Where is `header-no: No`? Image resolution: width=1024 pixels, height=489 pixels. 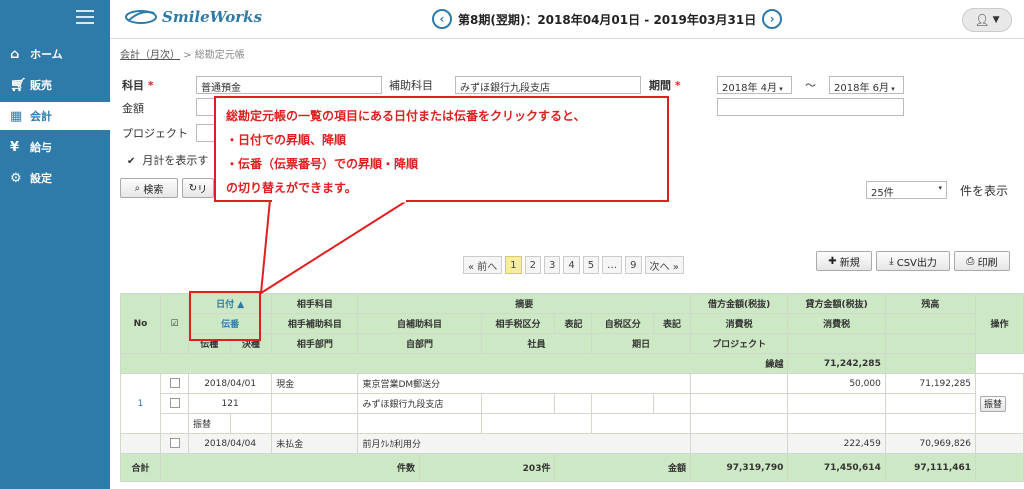
header-no: No is located at coordinates (140, 323).